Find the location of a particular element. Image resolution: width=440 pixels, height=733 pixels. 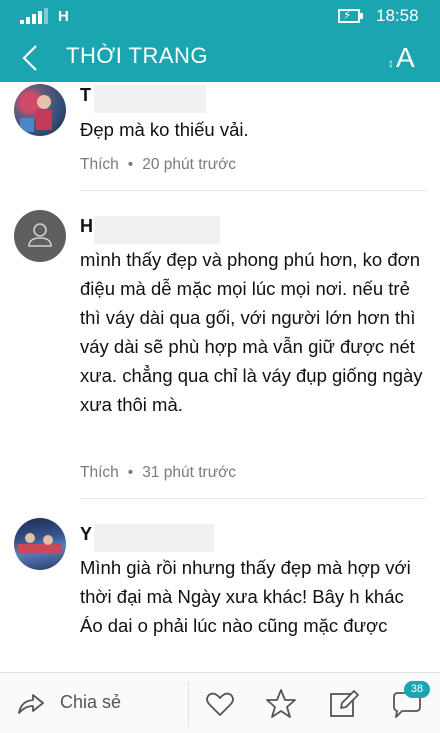

font-size-icon: ↕ is located at coordinates (391, 63).